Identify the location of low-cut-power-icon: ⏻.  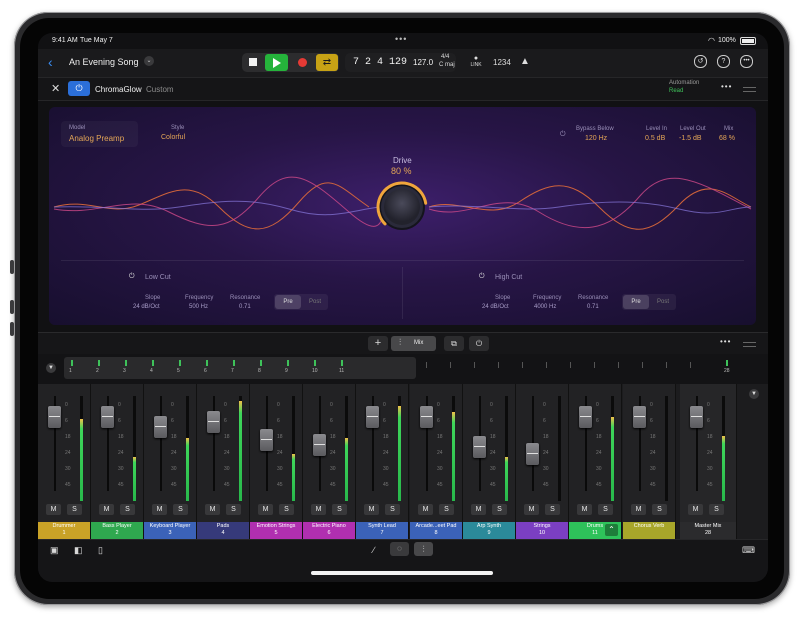
(132, 277).